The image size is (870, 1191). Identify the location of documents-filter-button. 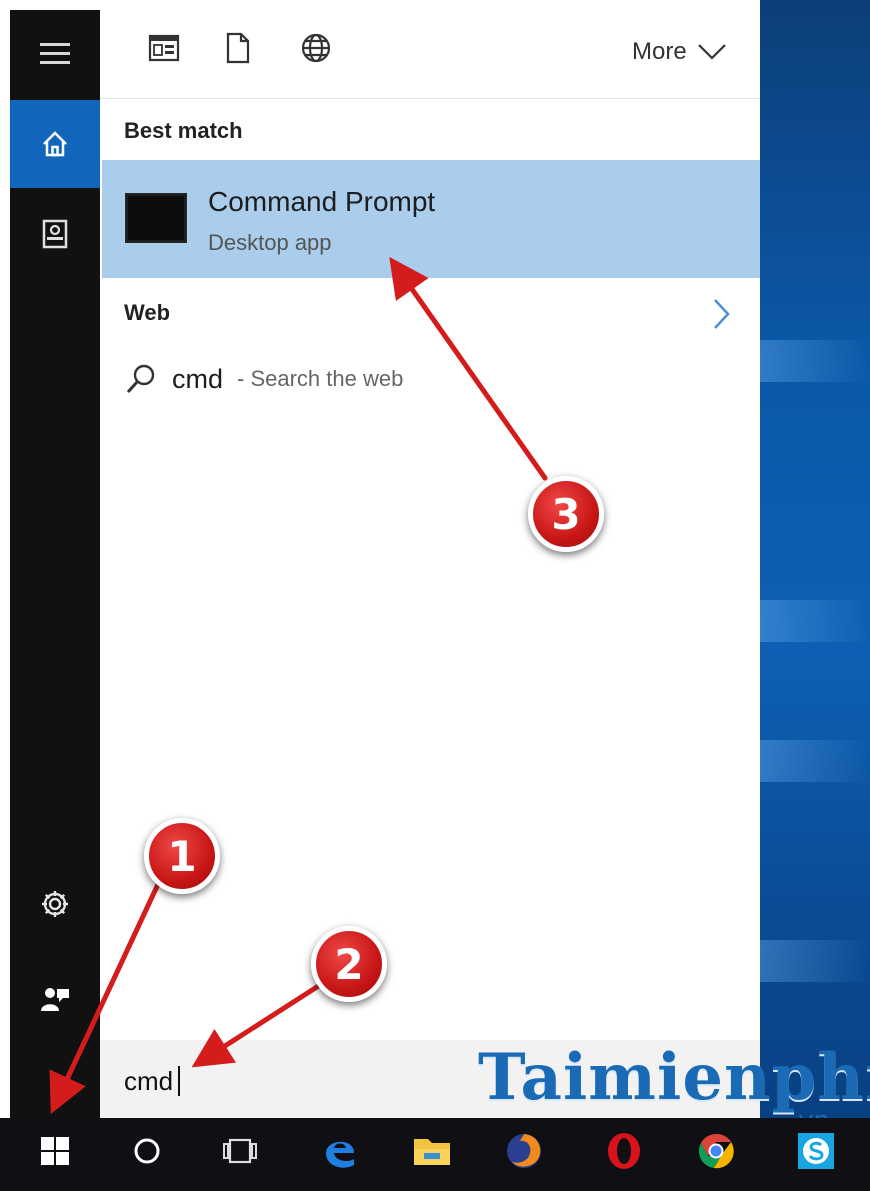
(238, 48).